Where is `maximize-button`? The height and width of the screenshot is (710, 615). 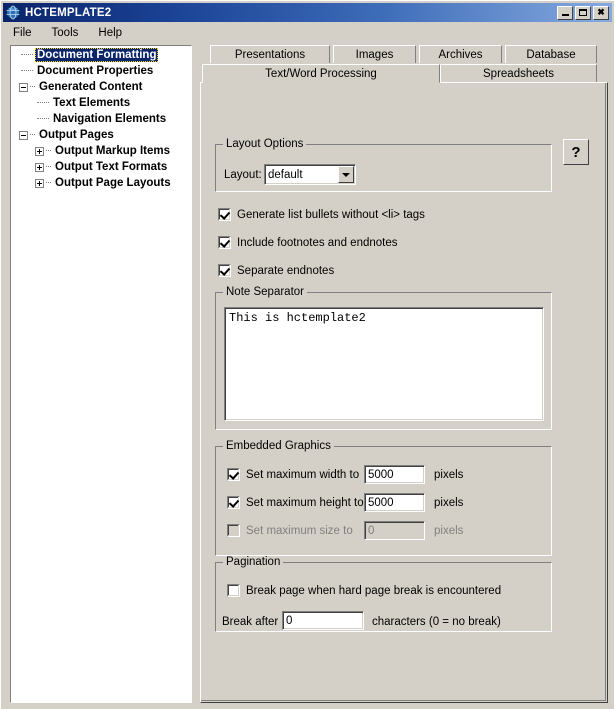
maximize-button is located at coordinates (583, 12).